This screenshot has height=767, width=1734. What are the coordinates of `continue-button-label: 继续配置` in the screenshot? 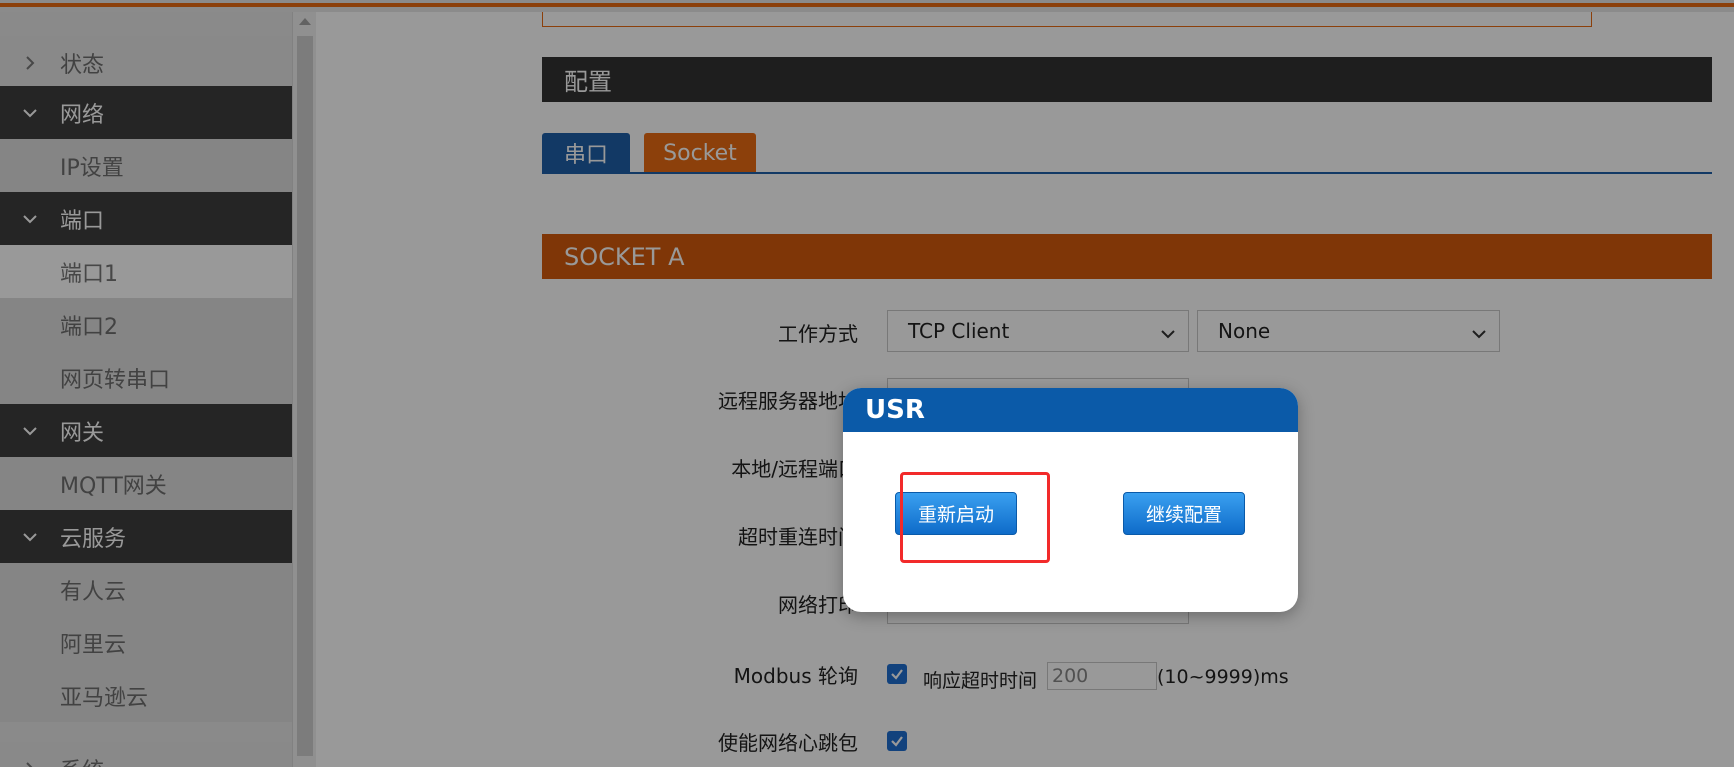 It's located at (1183, 515).